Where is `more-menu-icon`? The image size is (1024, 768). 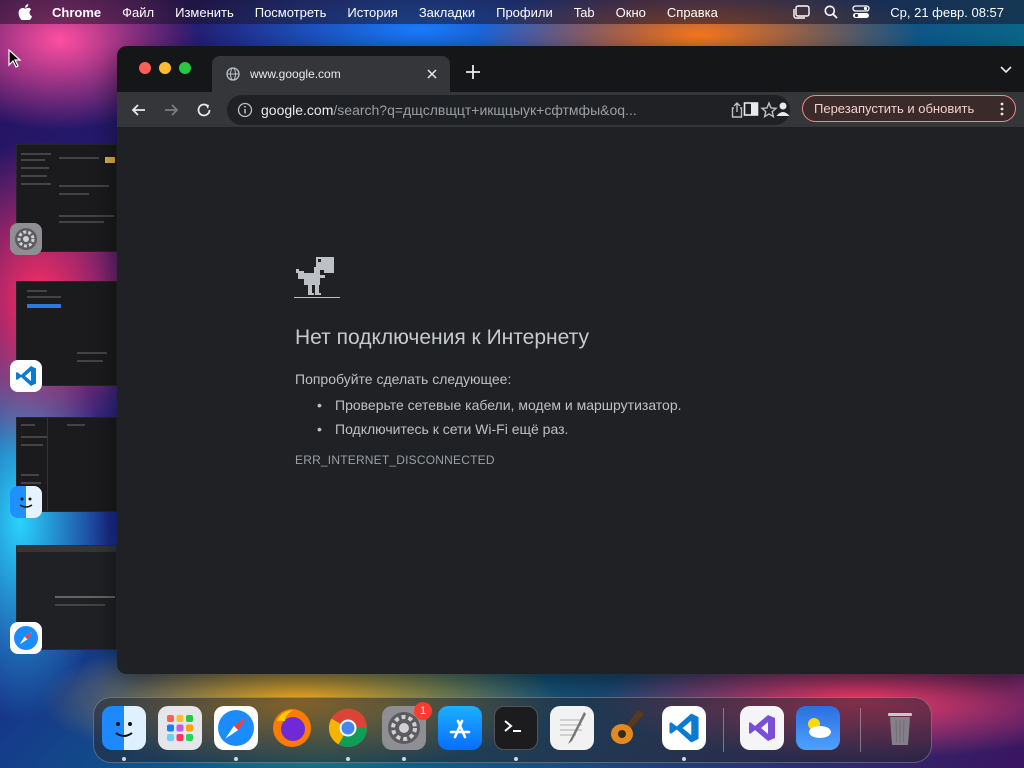
more-menu-icon is located at coordinates (1002, 109).